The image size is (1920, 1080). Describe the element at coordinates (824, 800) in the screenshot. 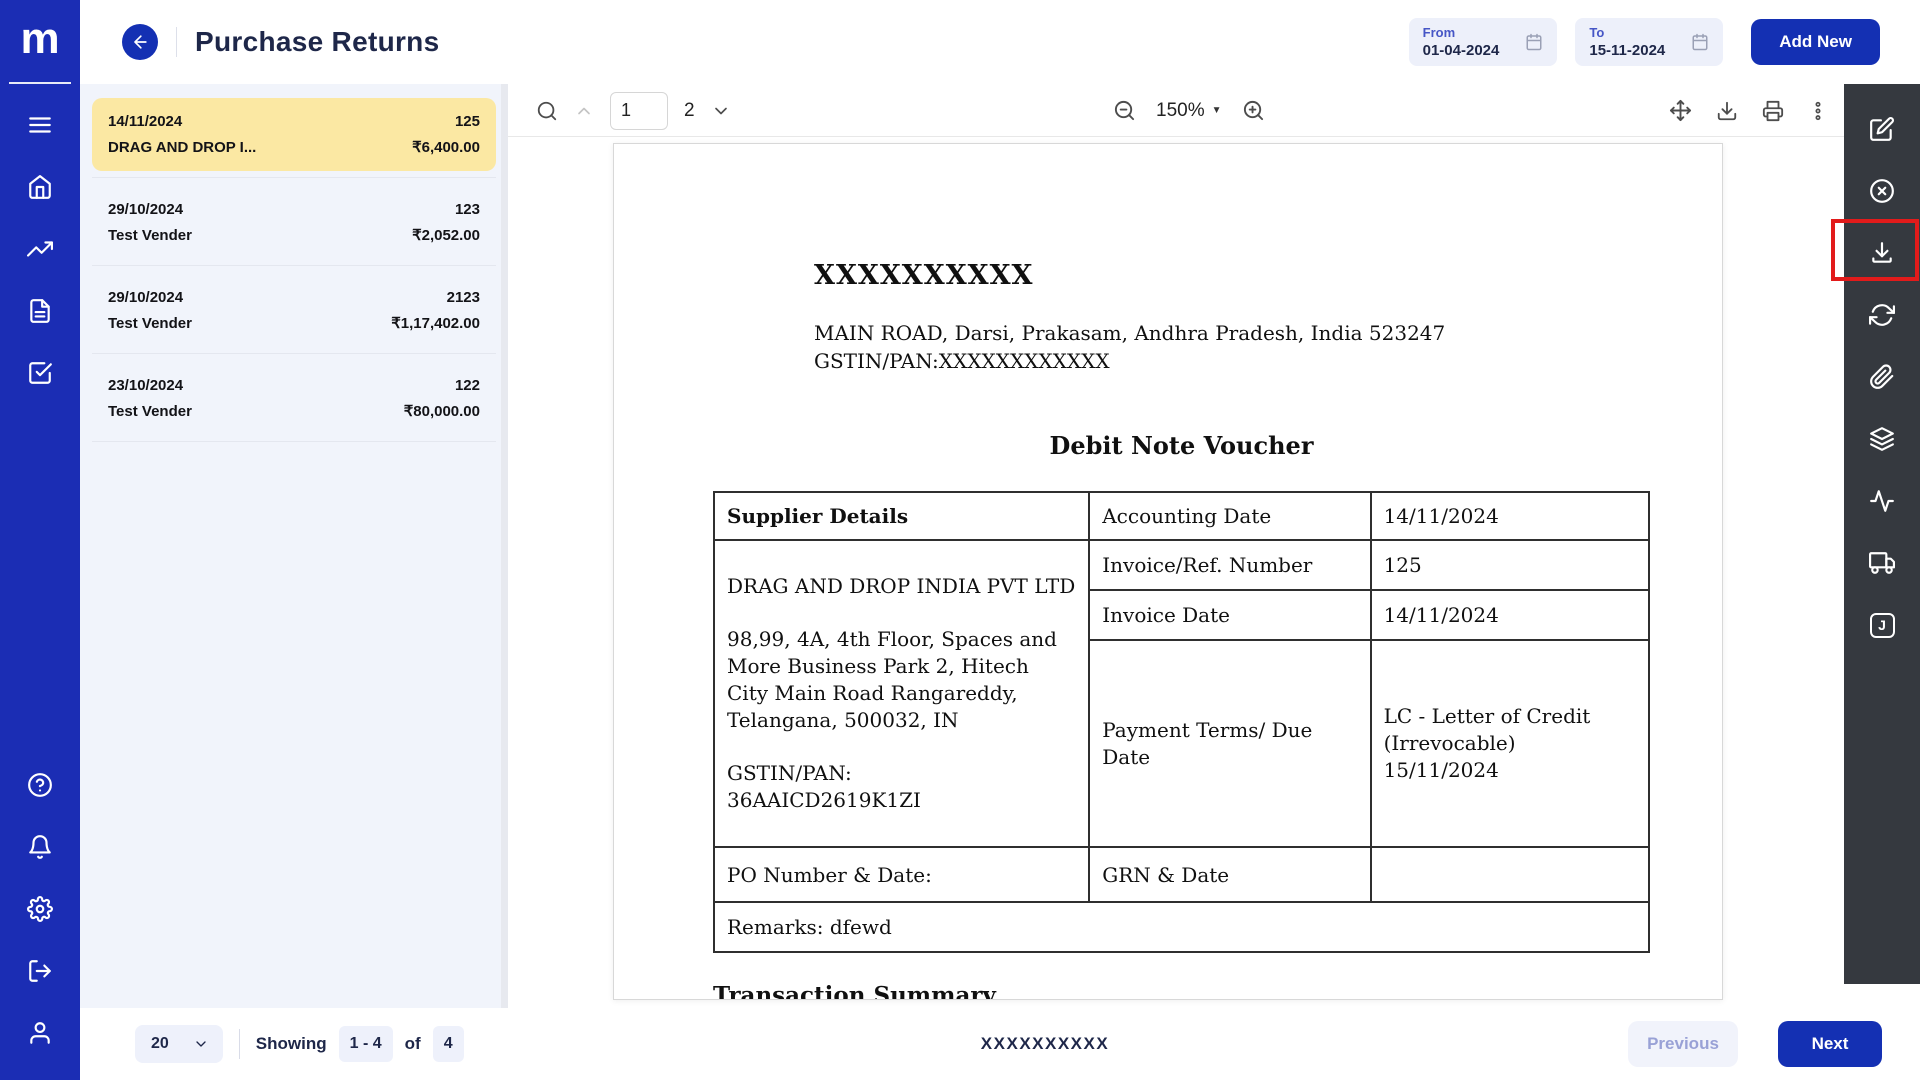

I see `supplier-gstin-value: 36AAICD2619K1ZI` at that location.